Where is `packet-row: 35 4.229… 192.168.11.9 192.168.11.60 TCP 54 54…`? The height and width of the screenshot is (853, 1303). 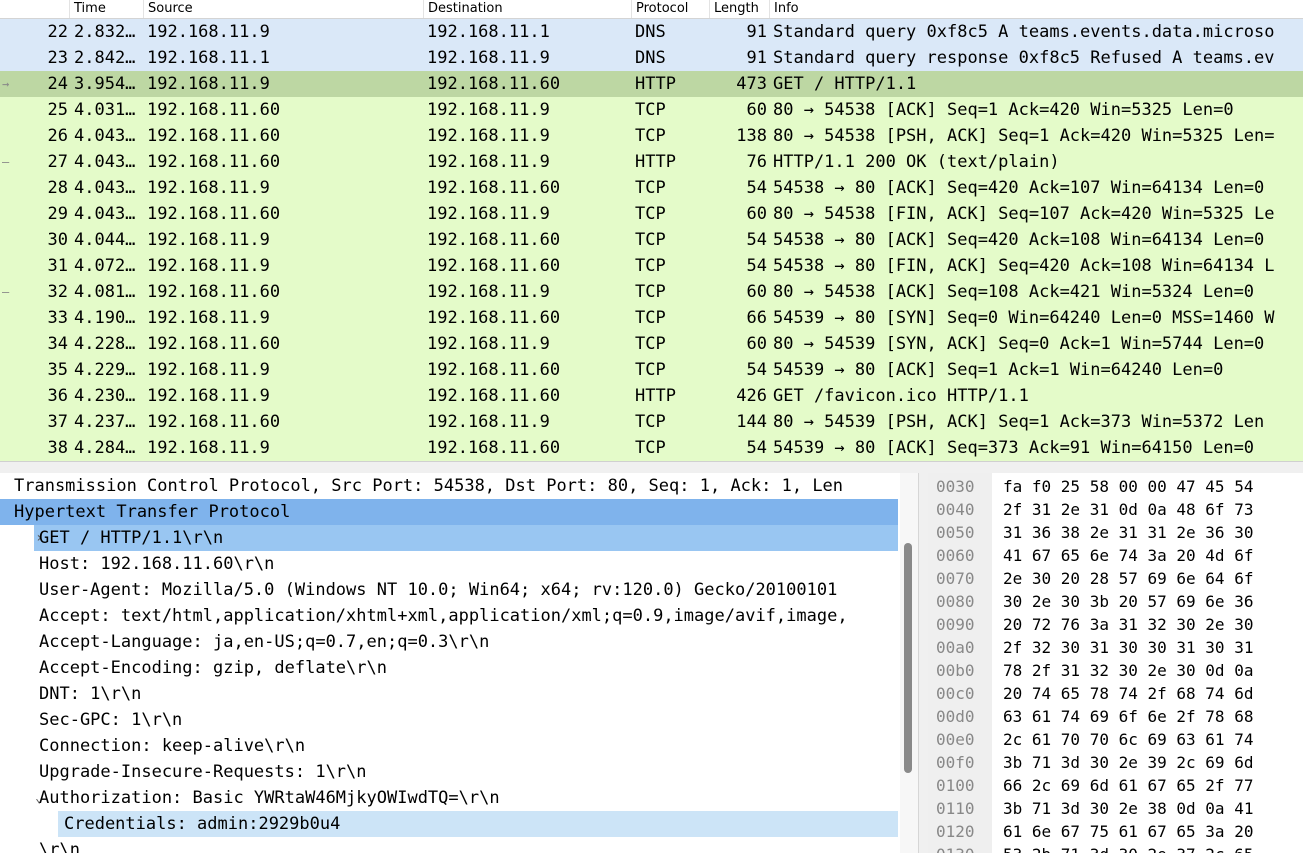 packet-row: 35 4.229… 192.168.11.9 192.168.11.60 TCP 54 54… is located at coordinates (651, 370).